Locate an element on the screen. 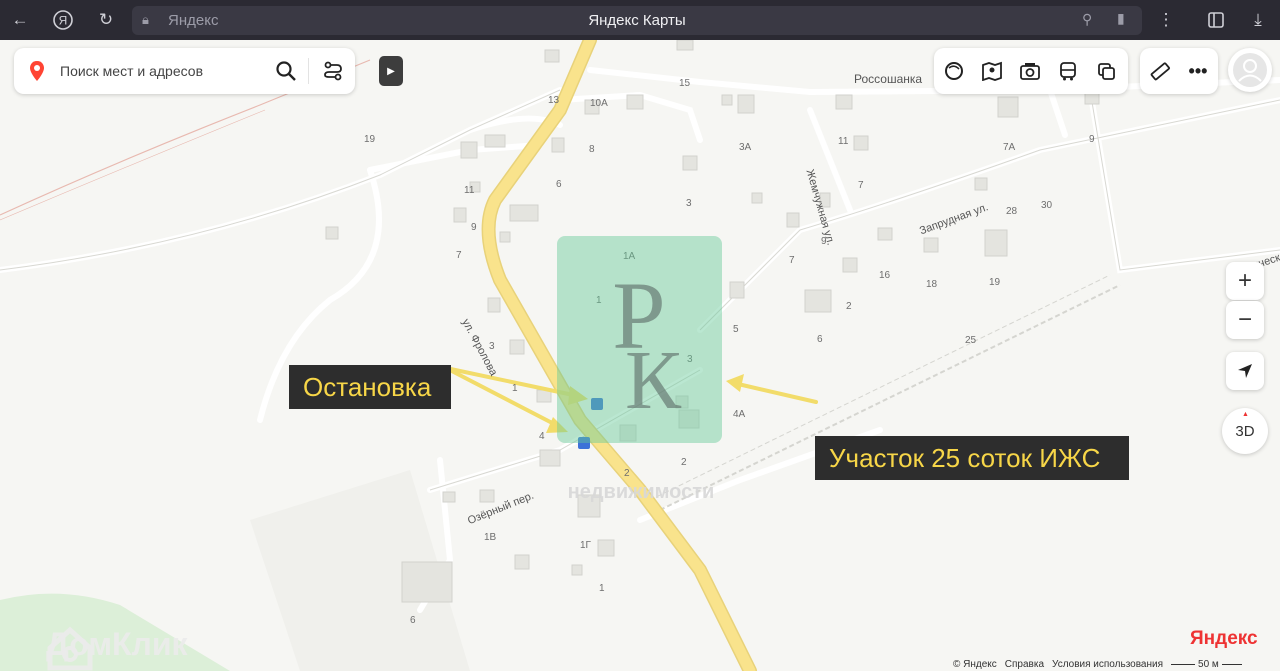 This screenshot has width=1280, height=671. agency-logo-overlay: Р К is located at coordinates (639, 339).